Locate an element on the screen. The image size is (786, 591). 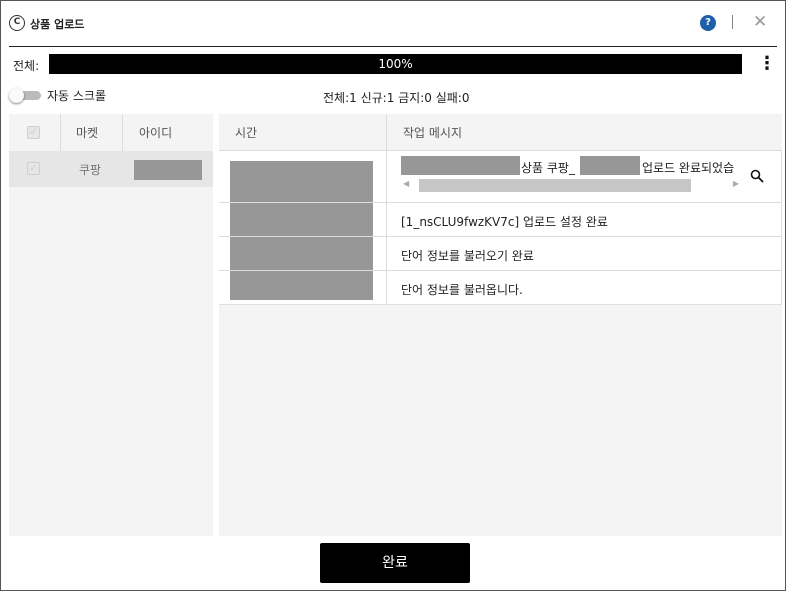
done-button: 완료 is located at coordinates (395, 563).